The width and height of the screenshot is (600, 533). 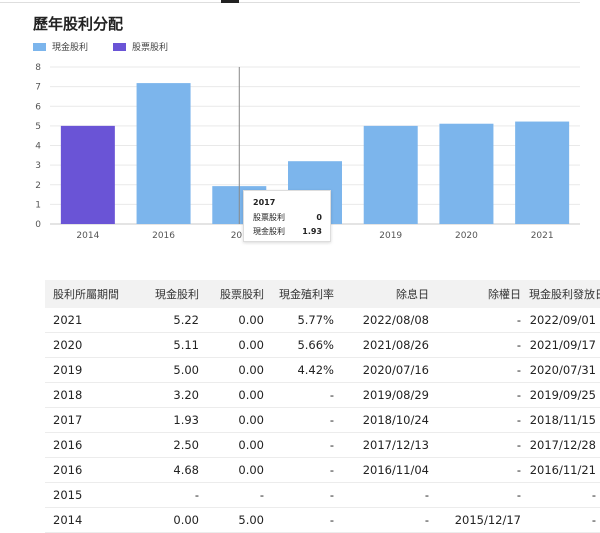 What do you see at coordinates (319, 217) in the screenshot?
I see `tooltip-value: 0` at bounding box center [319, 217].